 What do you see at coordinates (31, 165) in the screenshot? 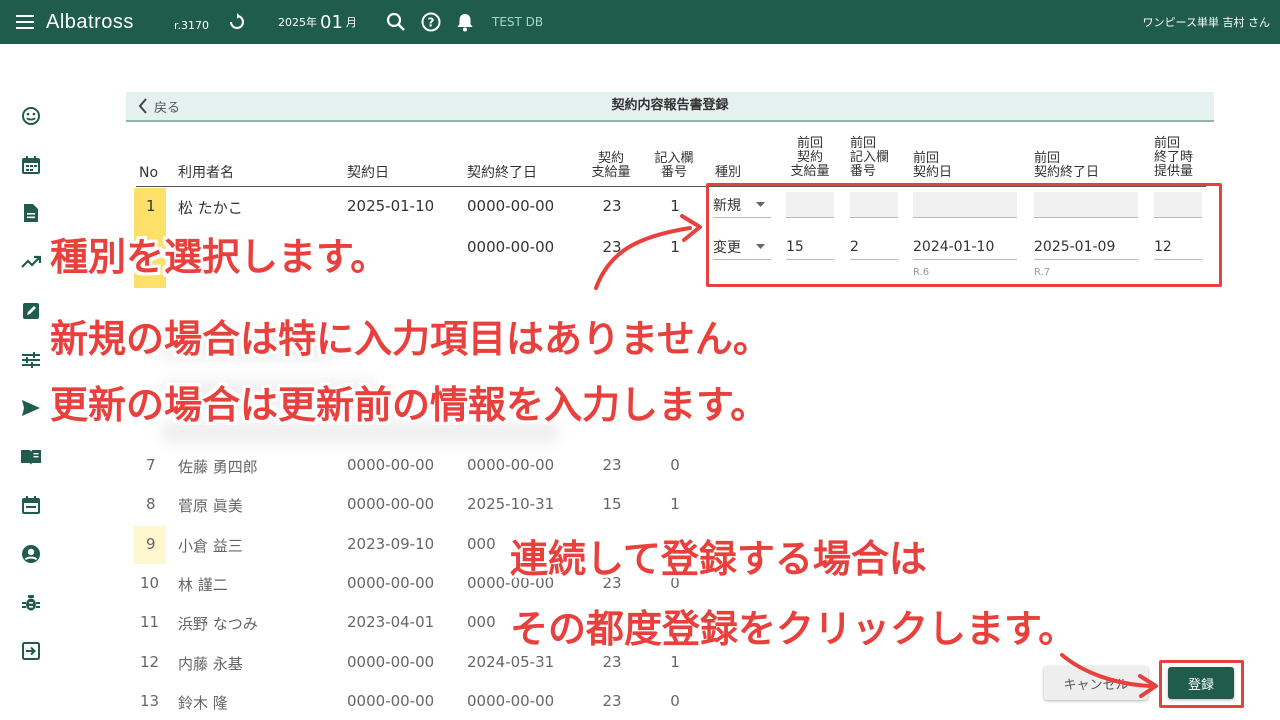
I see `calendar-icon` at bounding box center [31, 165].